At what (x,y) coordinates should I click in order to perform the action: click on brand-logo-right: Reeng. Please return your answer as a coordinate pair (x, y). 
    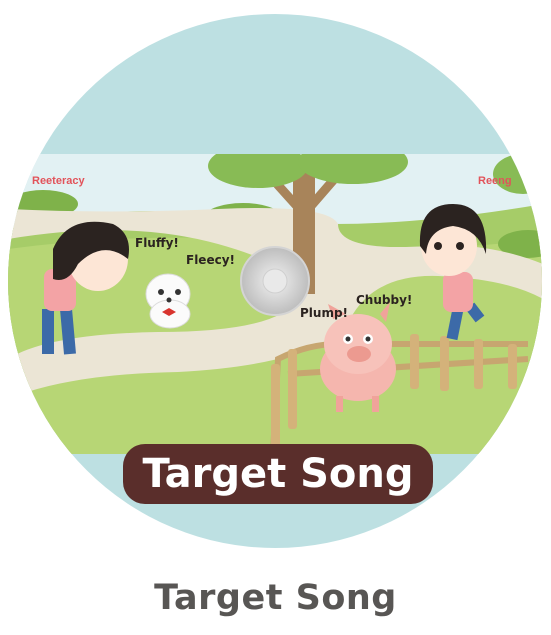
    Looking at the image, I should click on (495, 181).